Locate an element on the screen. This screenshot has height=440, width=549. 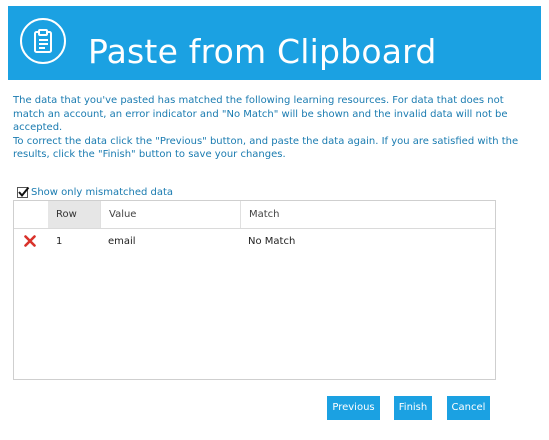
column-header-row: Row is located at coordinates (74, 214).